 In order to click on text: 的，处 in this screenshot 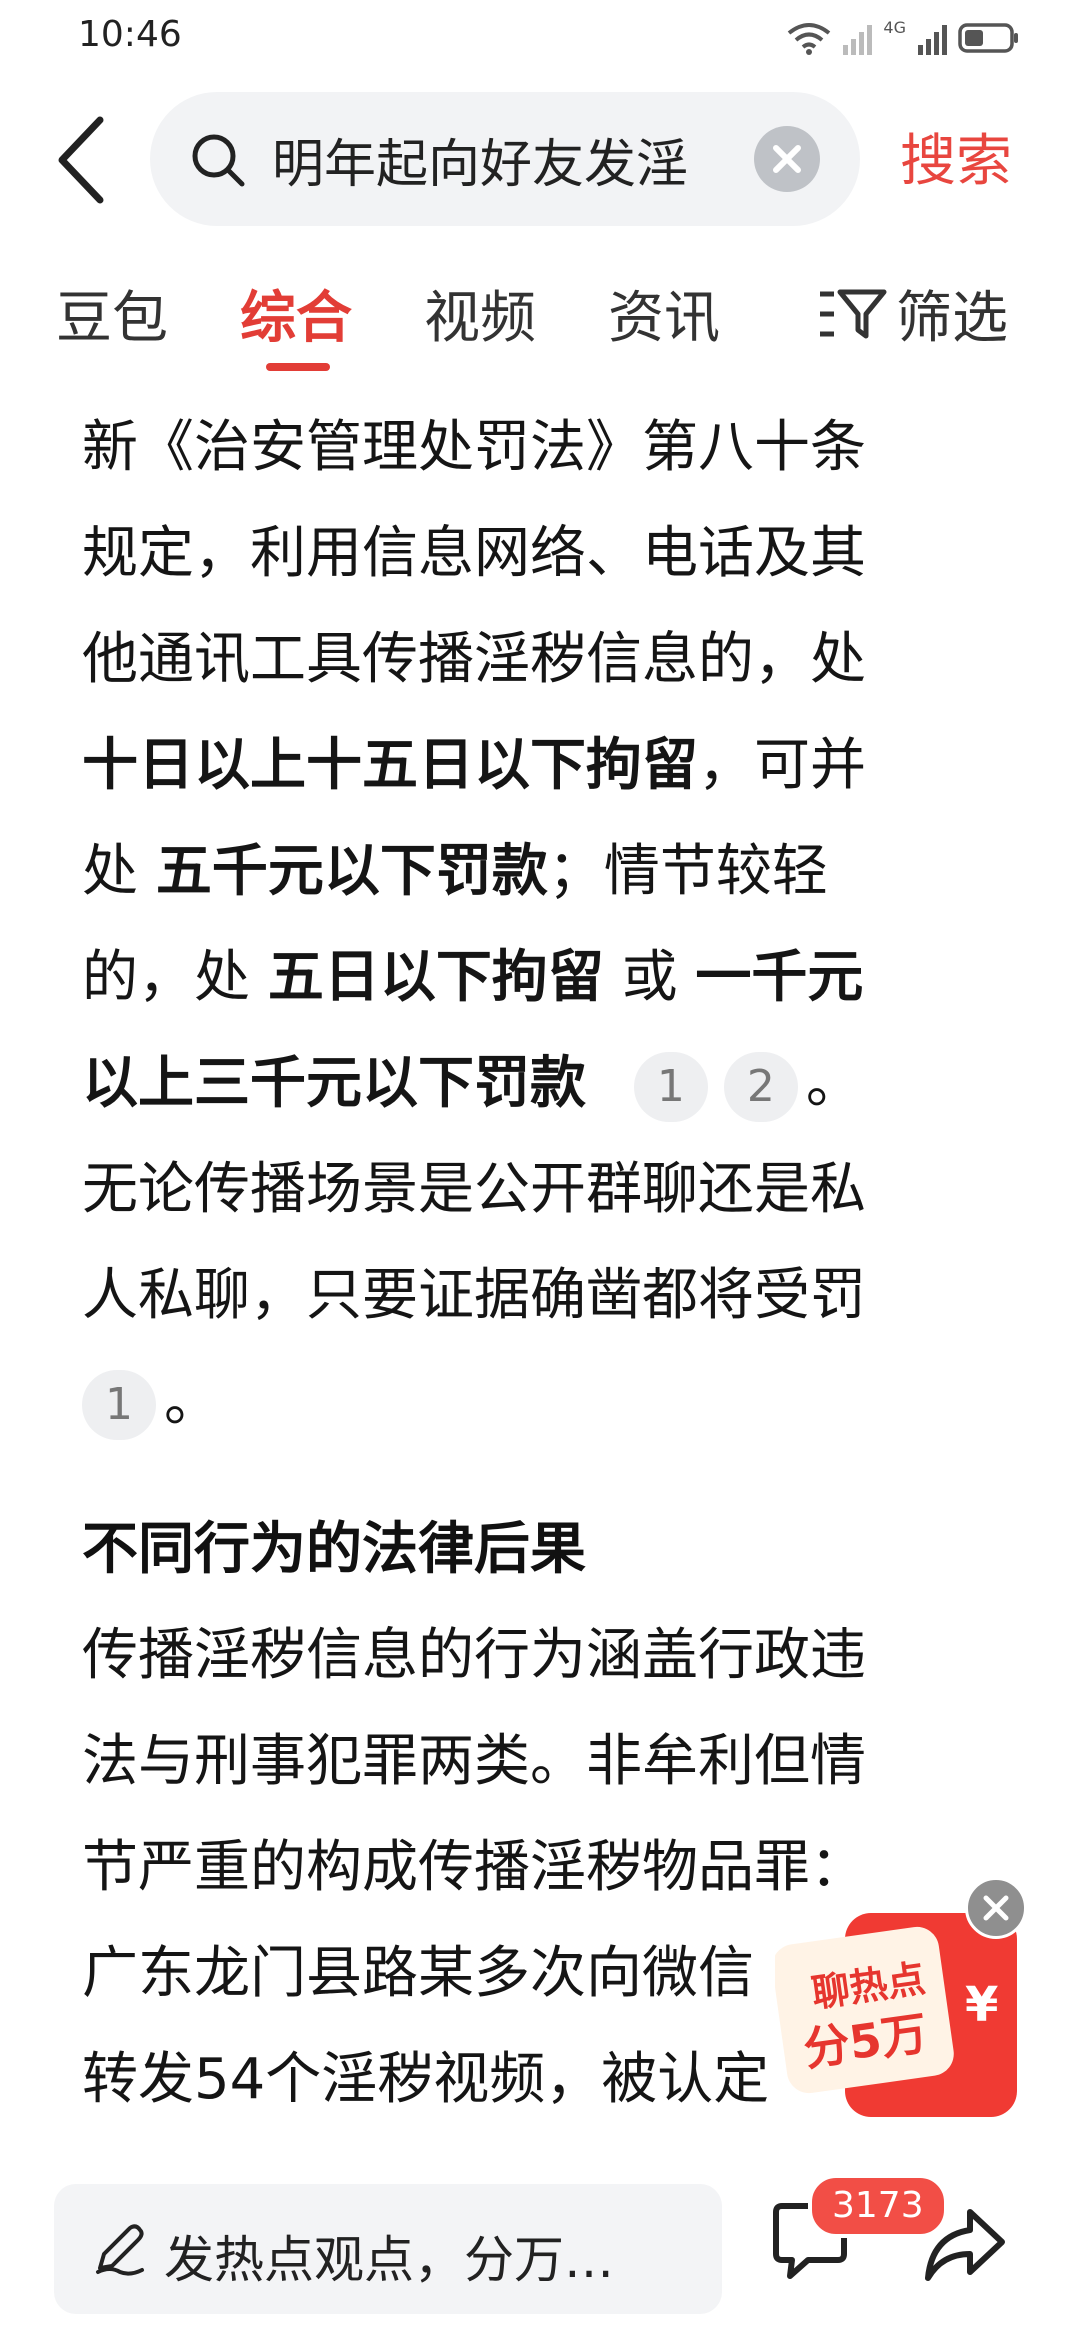, I will do `click(175, 977)`.